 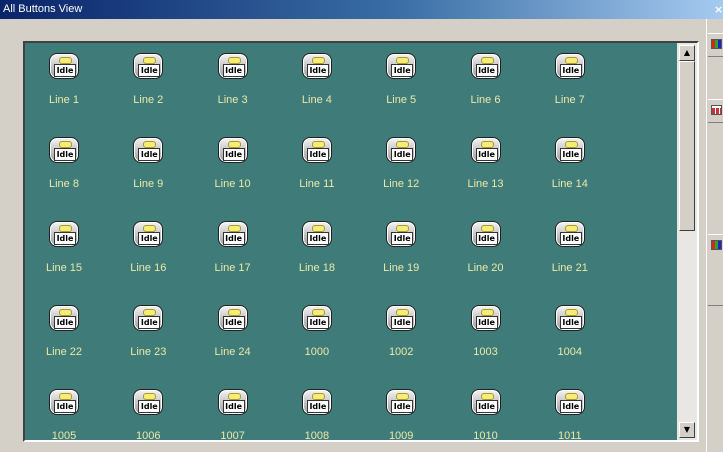 What do you see at coordinates (233, 252) in the screenshot?
I see `line-button: Idle Line 17` at bounding box center [233, 252].